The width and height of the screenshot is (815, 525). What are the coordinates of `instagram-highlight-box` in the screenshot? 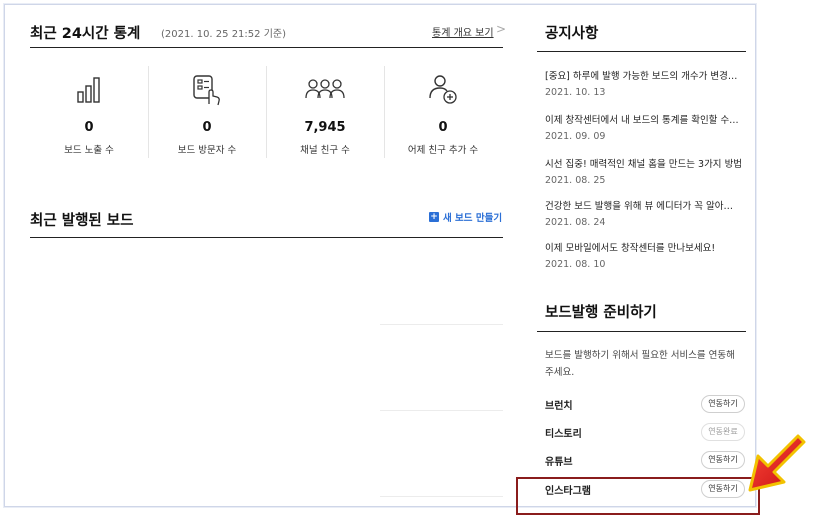 It's located at (638, 496).